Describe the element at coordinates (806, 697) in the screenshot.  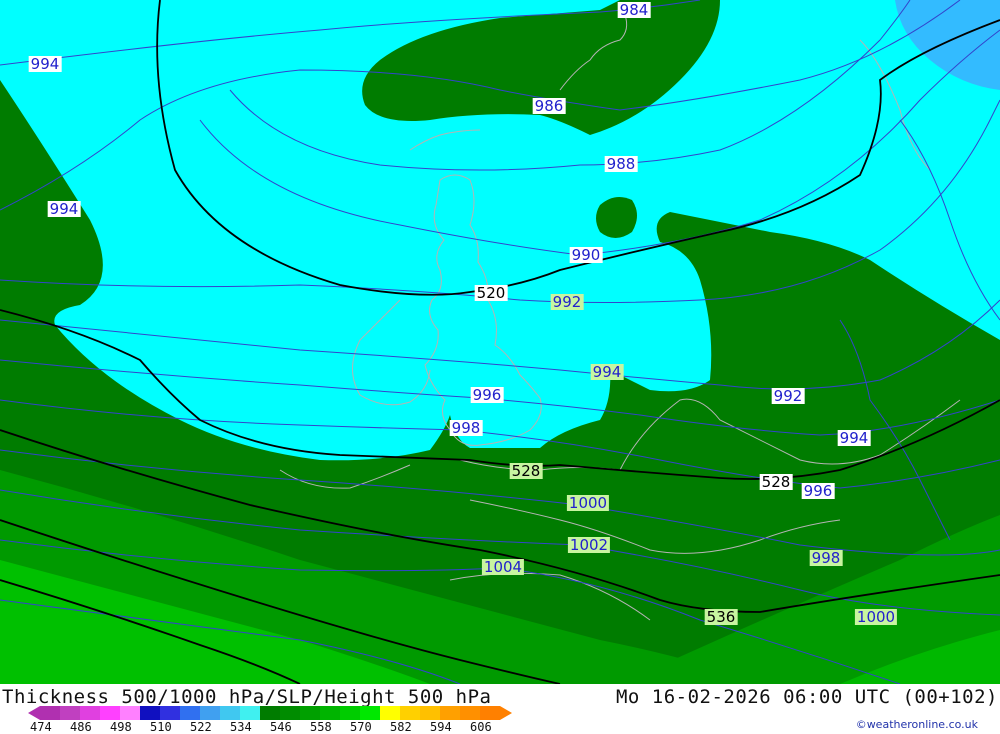
I see `valid-time: Mo 16-02-2026 06:00 UTC (00+102)` at that location.